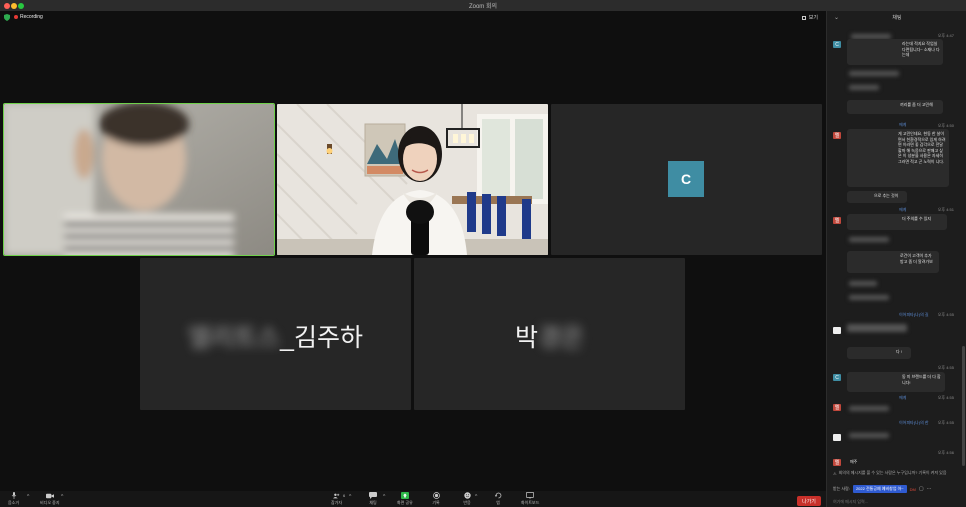 The width and height of the screenshot is (966, 507). I want to click on view-button: 보기, so click(809, 17).